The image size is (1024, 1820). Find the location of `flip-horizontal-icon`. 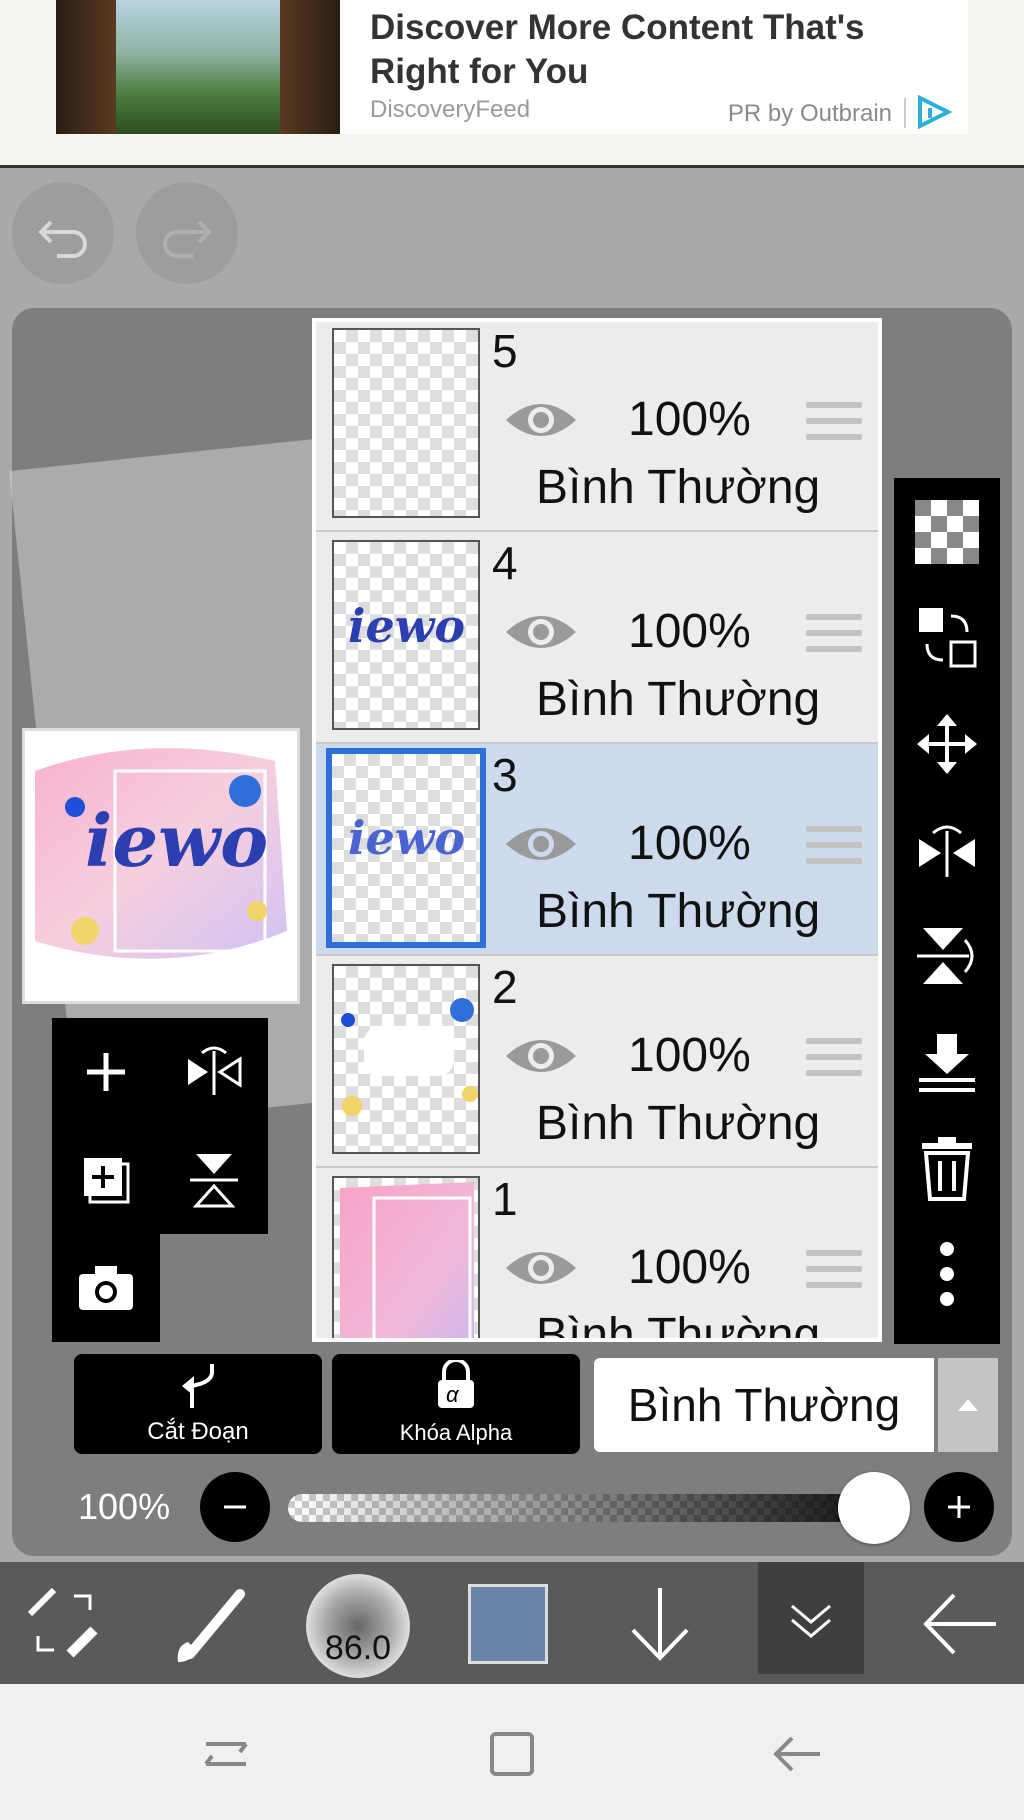

flip-horizontal-icon is located at coordinates (947, 851).